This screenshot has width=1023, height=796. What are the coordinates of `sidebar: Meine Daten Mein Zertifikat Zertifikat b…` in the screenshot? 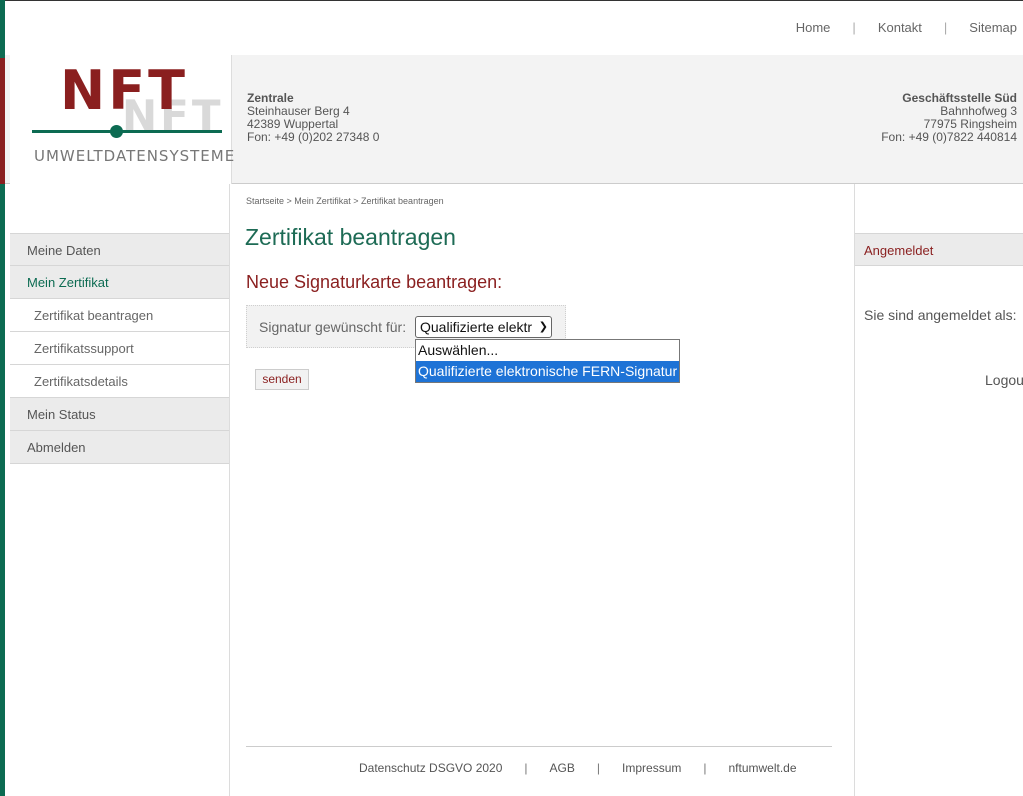 It's located at (119, 348).